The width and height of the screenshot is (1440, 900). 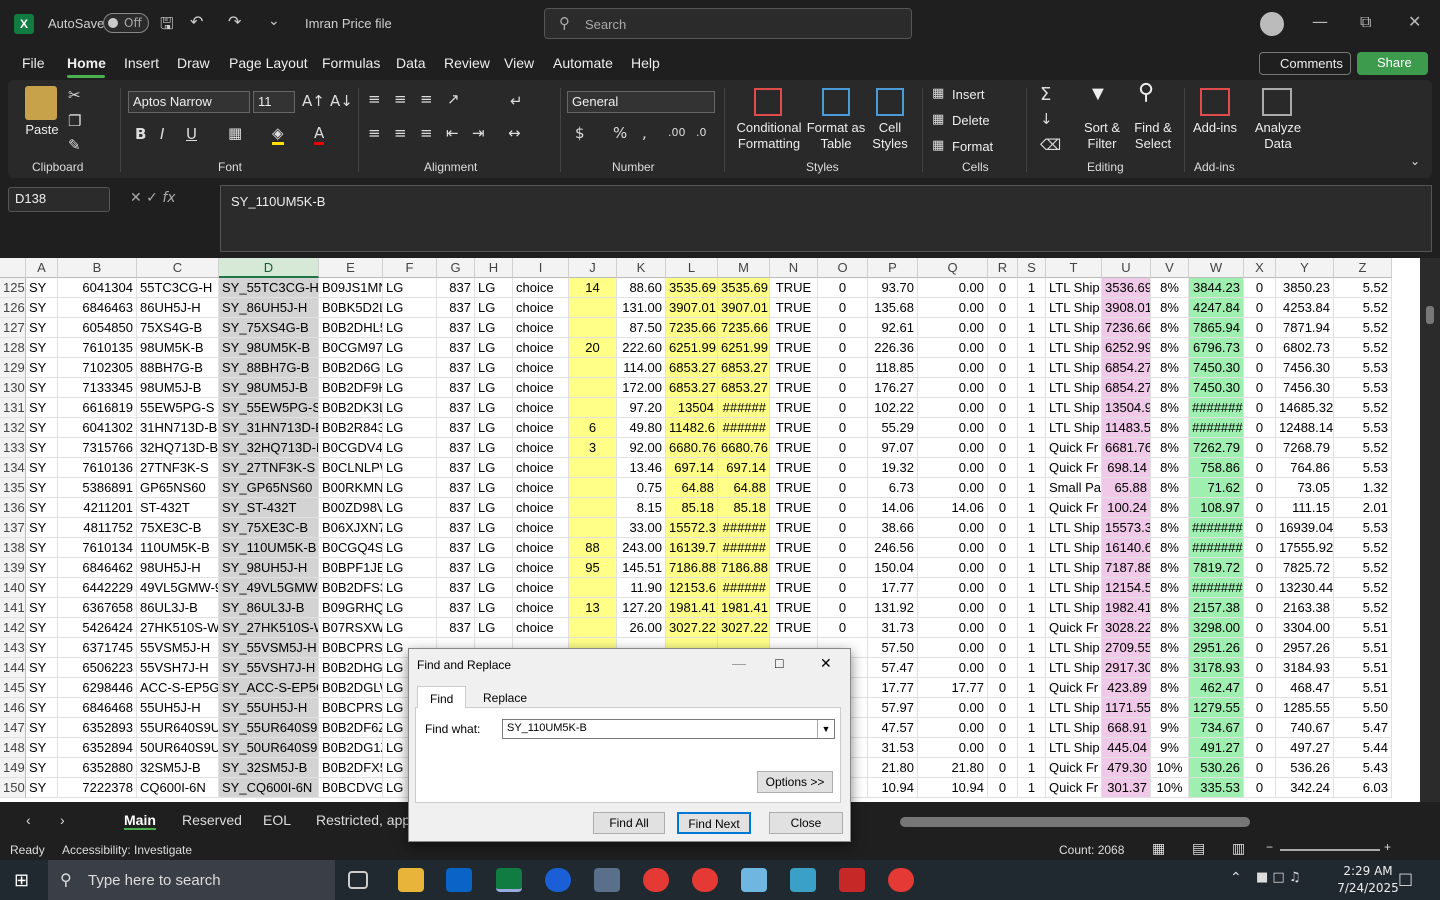 What do you see at coordinates (1216, 688) in the screenshot?
I see `cell: 462.47` at bounding box center [1216, 688].